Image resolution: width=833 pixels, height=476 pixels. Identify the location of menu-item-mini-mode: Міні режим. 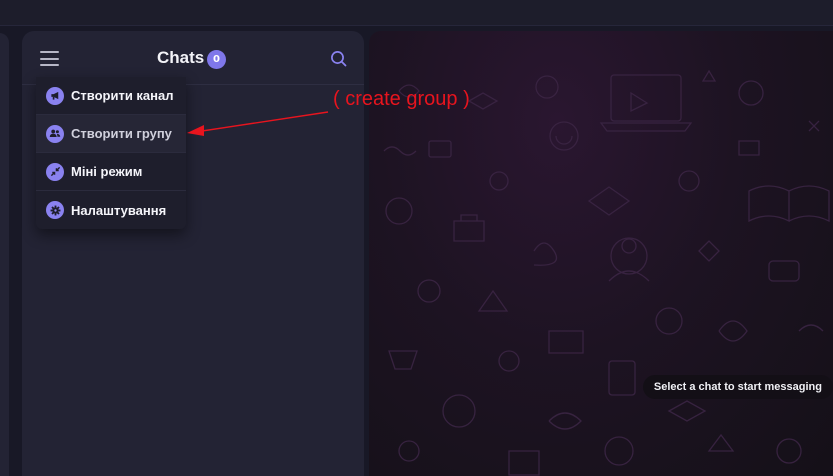
(111, 172).